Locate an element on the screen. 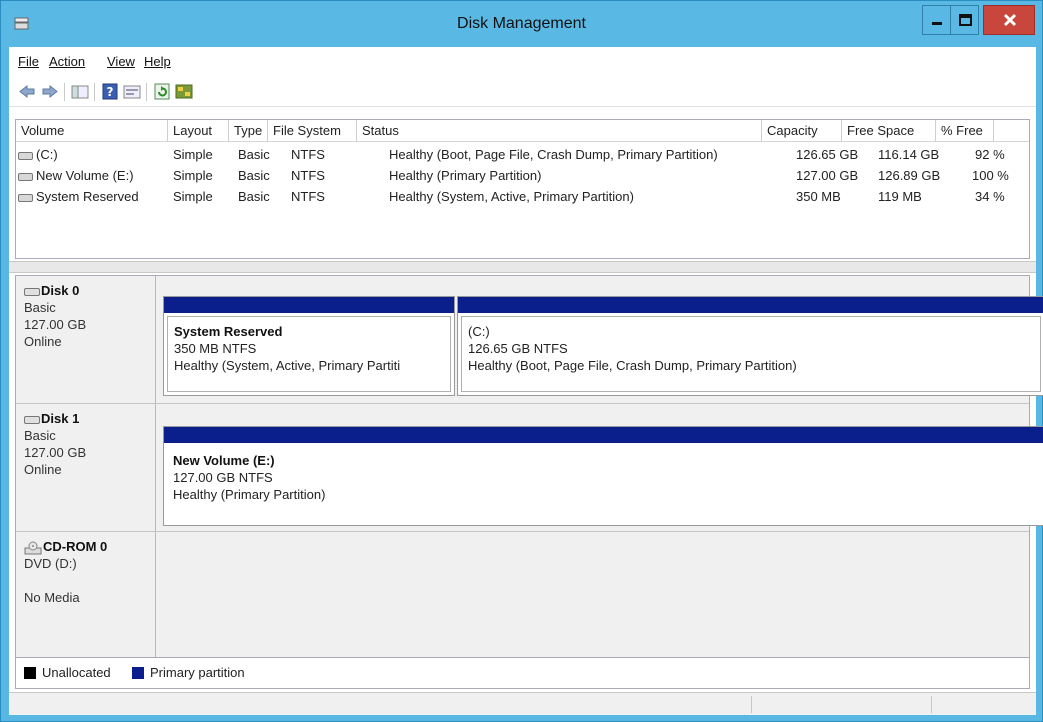  legend: Unallocated Primary partition is located at coordinates (522, 673).